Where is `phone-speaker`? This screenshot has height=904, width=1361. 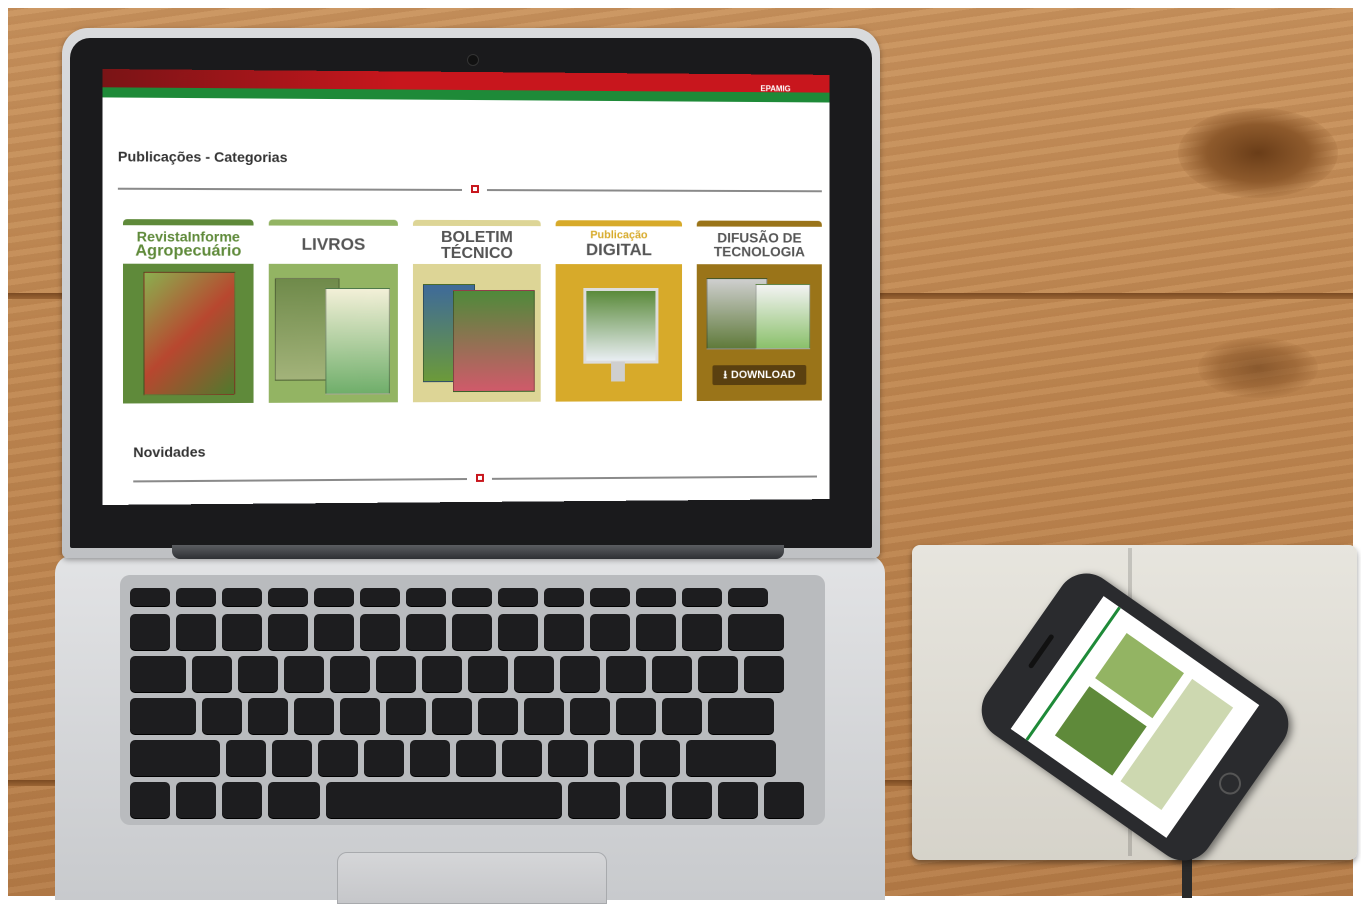
phone-speaker is located at coordinates (1041, 651).